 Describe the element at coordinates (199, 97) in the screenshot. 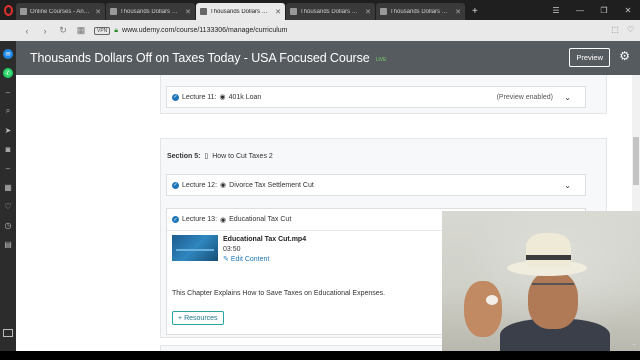

I see `lecture-prefix: Lecture 11:` at that location.